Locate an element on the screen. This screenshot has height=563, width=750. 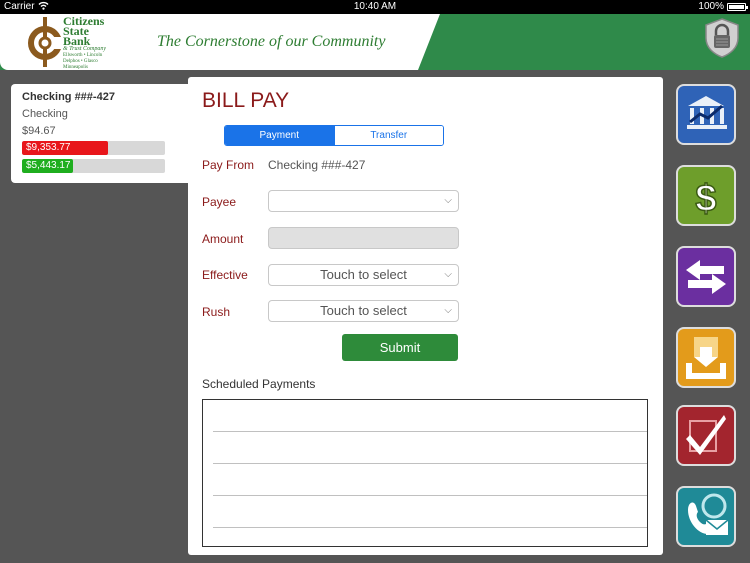
tagline: The Cornerstone of our Community is located at coordinates (271, 41).